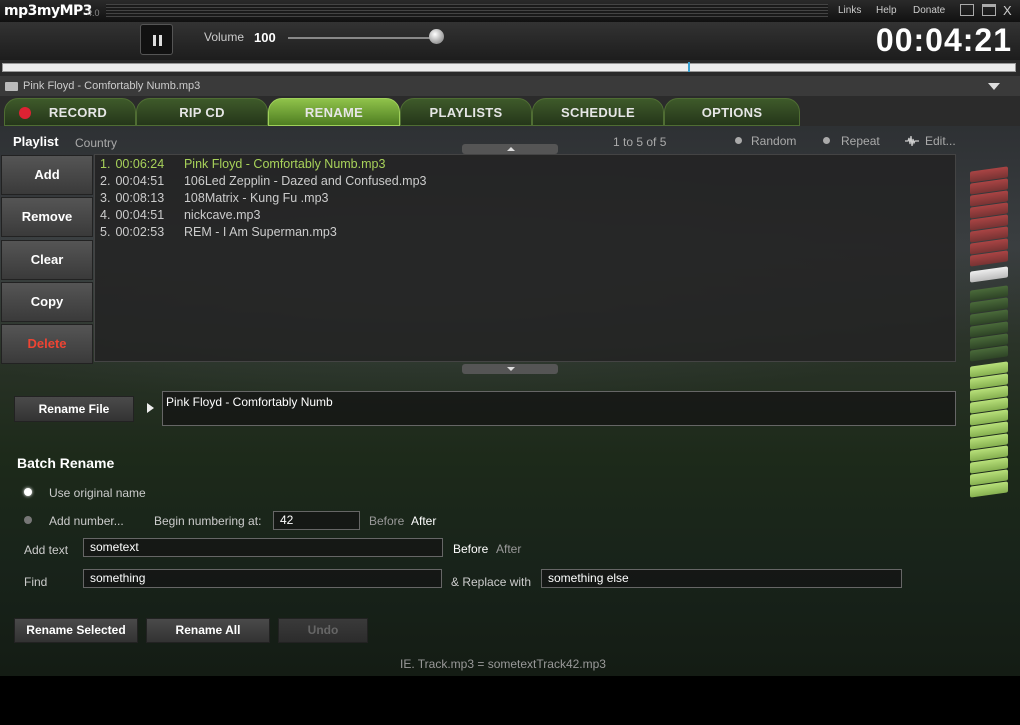 The image size is (1020, 725). What do you see at coordinates (323, 630) in the screenshot?
I see `undo-button: Undo` at bounding box center [323, 630].